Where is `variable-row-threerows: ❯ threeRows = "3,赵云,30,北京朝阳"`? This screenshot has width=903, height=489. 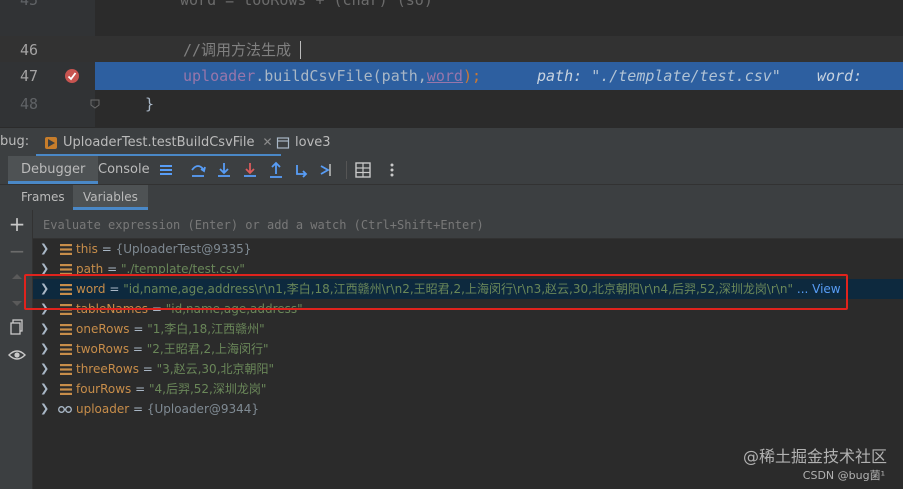
variable-row-threerows: ❯ threeRows = "3,赵云,30,北京朝阳" is located at coordinates (468, 369).